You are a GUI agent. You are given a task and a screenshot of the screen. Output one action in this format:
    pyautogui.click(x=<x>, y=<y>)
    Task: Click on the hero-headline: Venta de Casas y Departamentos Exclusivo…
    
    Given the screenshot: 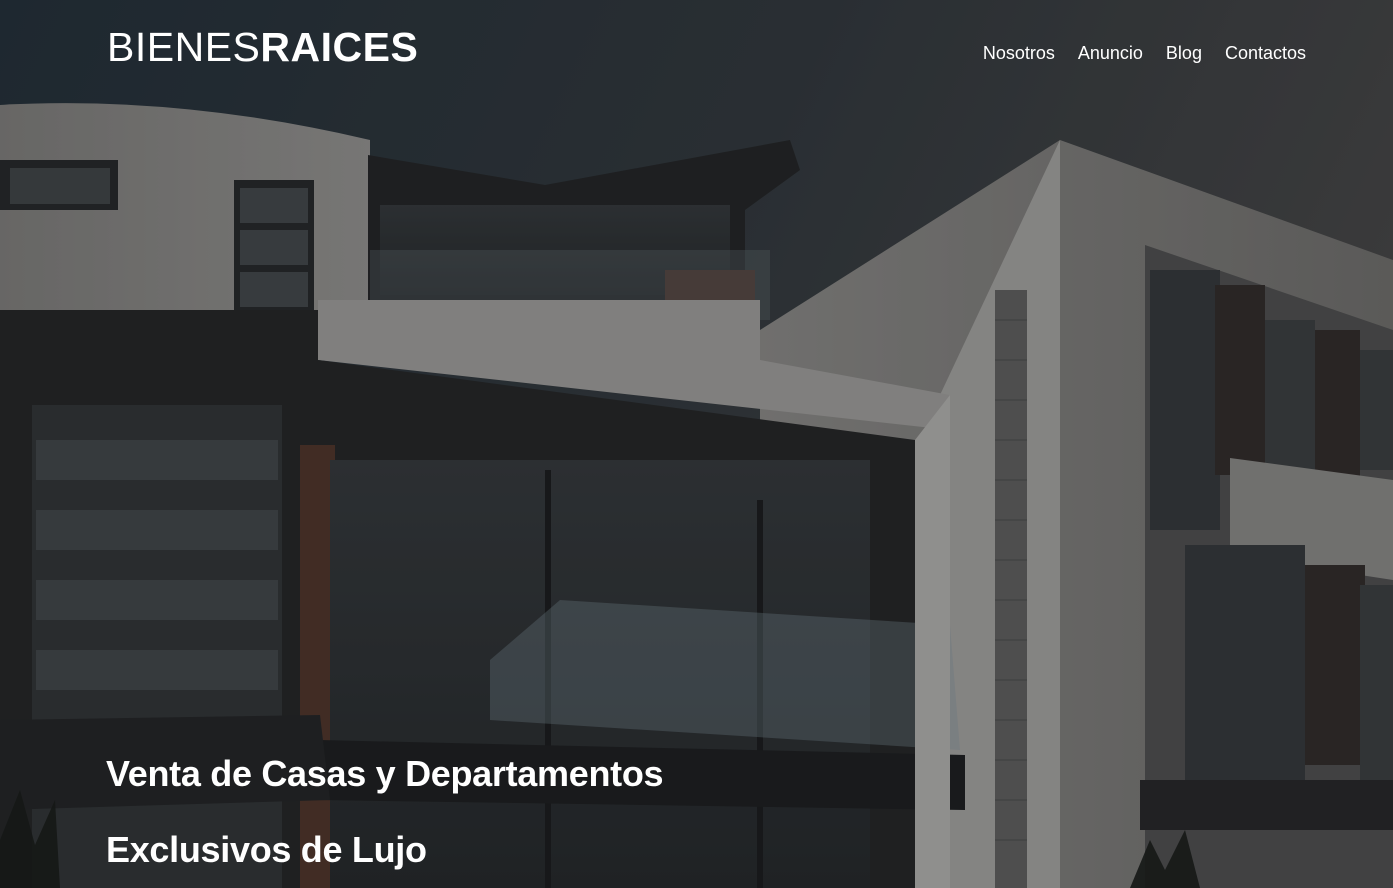 What is the action you would take?
    pyautogui.click(x=385, y=811)
    